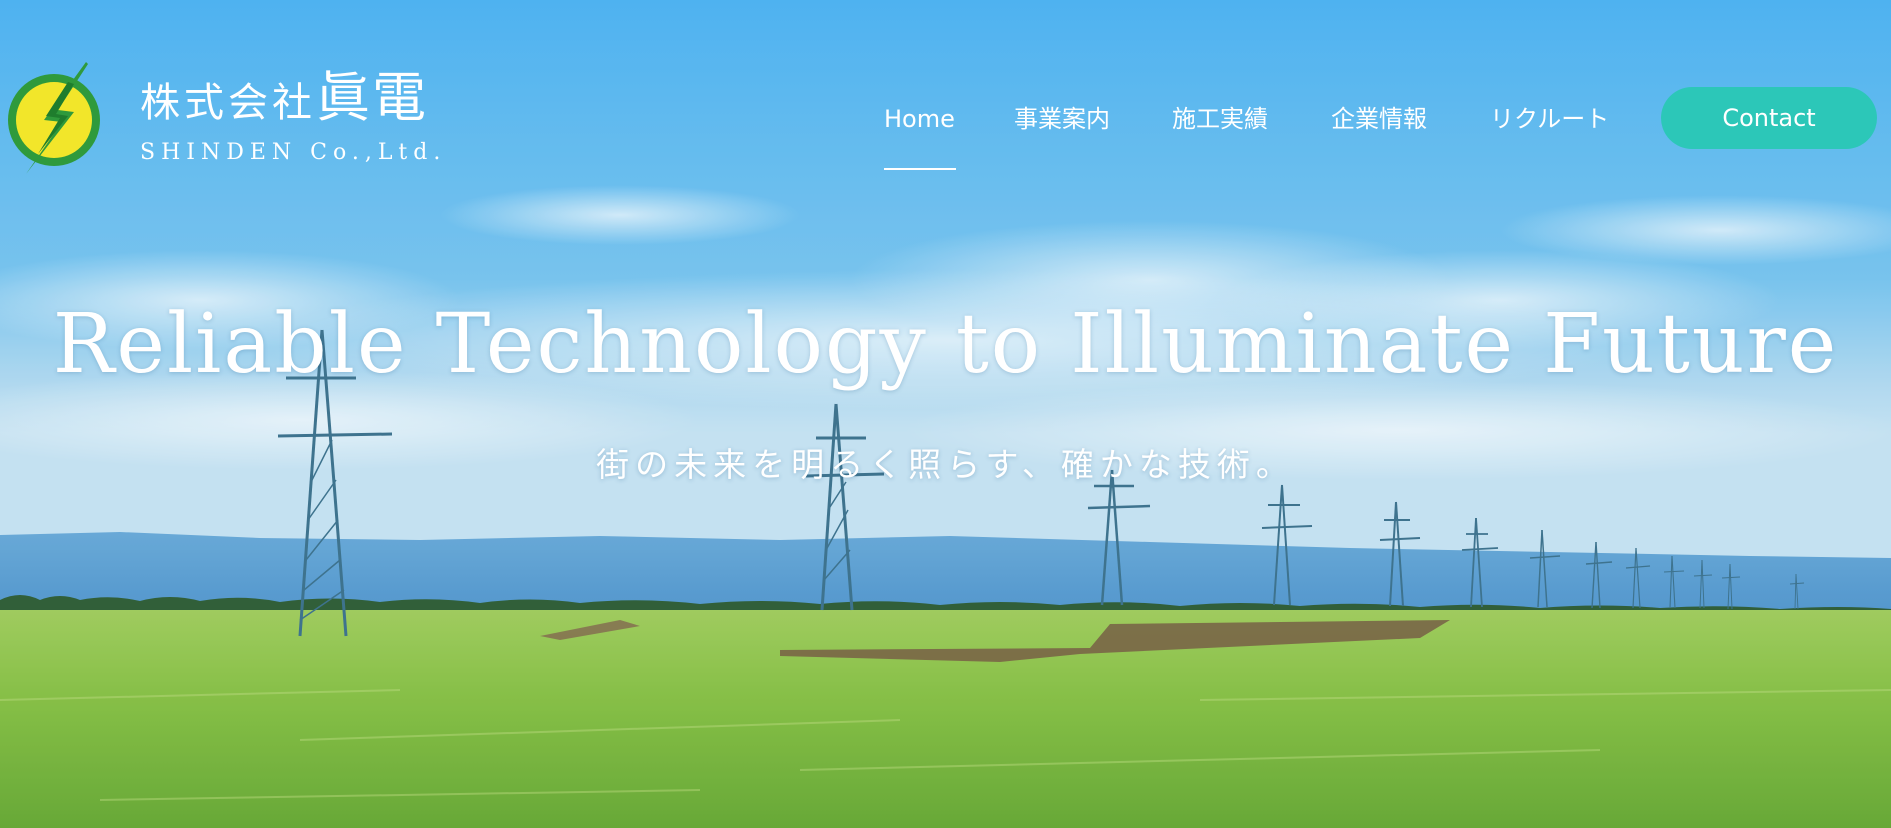  I want to click on hero-subtitle: 街の未来を明るく照らす、確かな技術。, so click(945, 464).